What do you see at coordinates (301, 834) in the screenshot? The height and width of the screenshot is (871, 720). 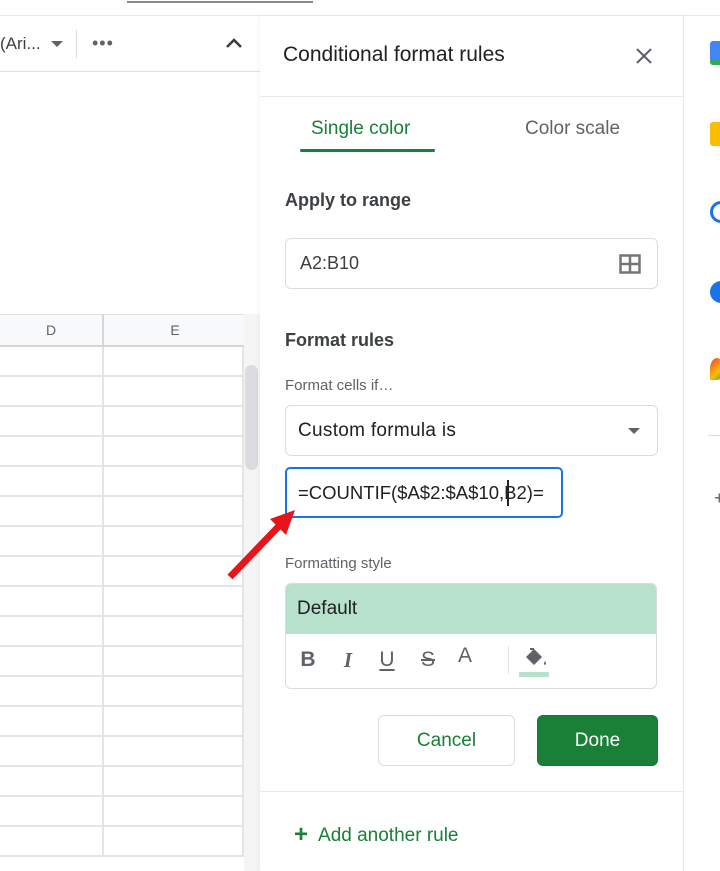 I see `plus-icon: +` at bounding box center [301, 834].